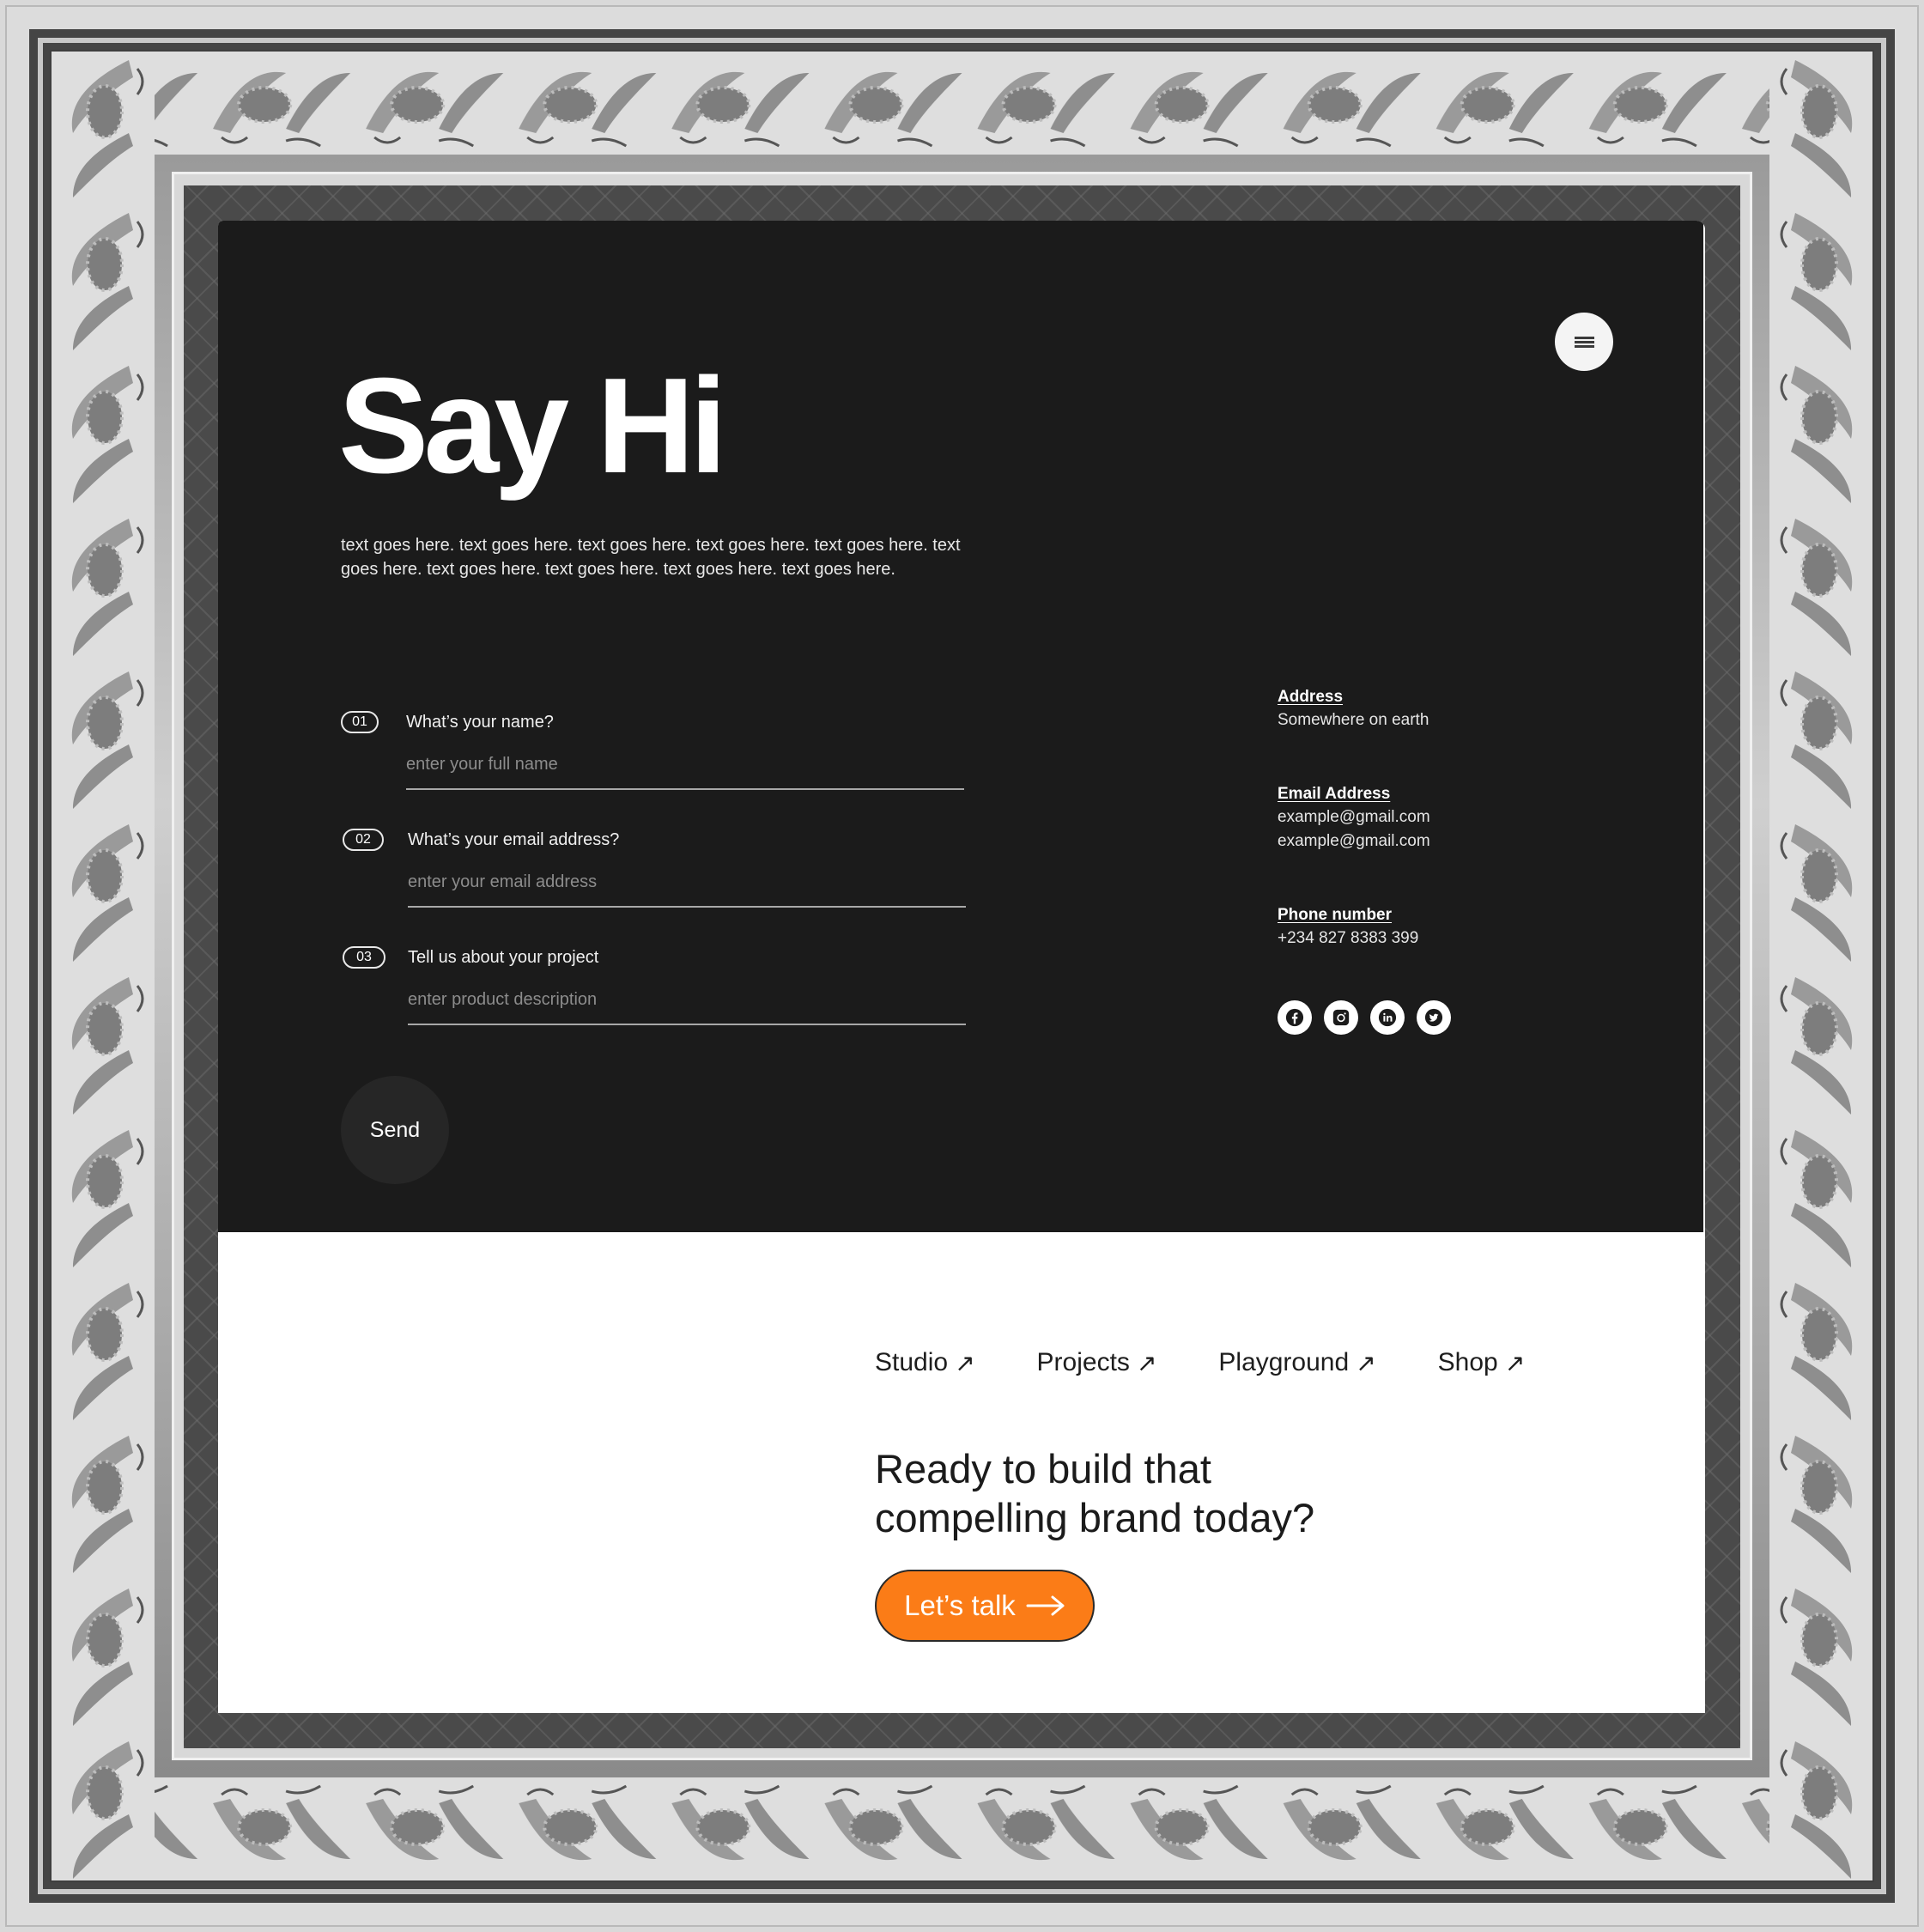 This screenshot has width=1924, height=1932. Describe the element at coordinates (1311, 697) in the screenshot. I see `address-label: Address` at that location.